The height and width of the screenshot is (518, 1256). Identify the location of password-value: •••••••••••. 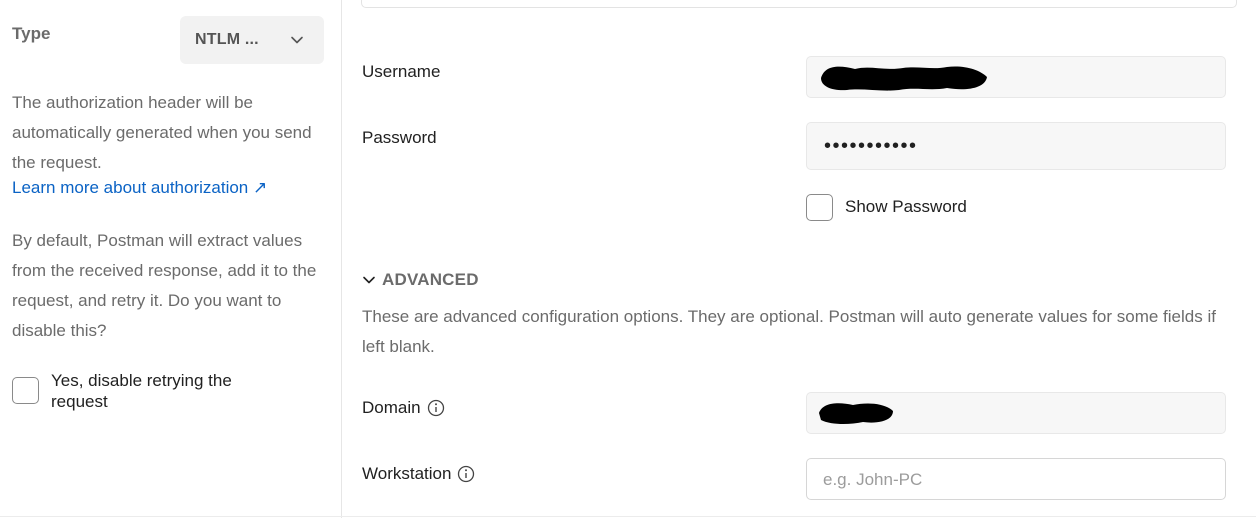
(871, 146).